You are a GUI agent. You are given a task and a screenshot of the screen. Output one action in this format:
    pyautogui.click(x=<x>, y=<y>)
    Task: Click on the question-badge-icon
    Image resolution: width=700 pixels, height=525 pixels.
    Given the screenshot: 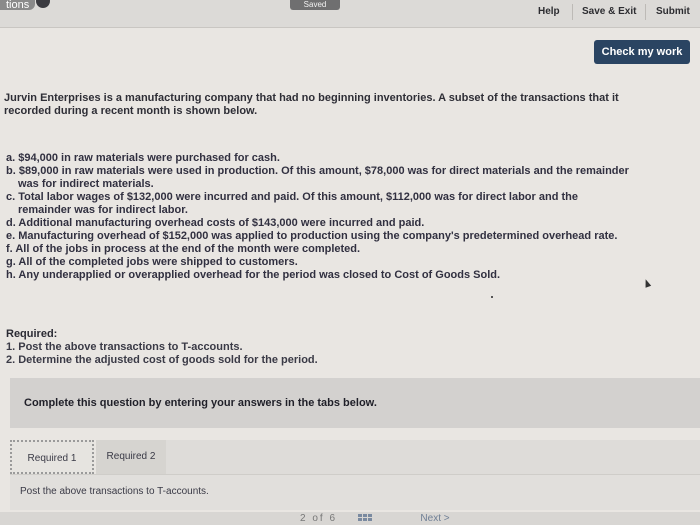 What is the action you would take?
    pyautogui.click(x=43, y=4)
    